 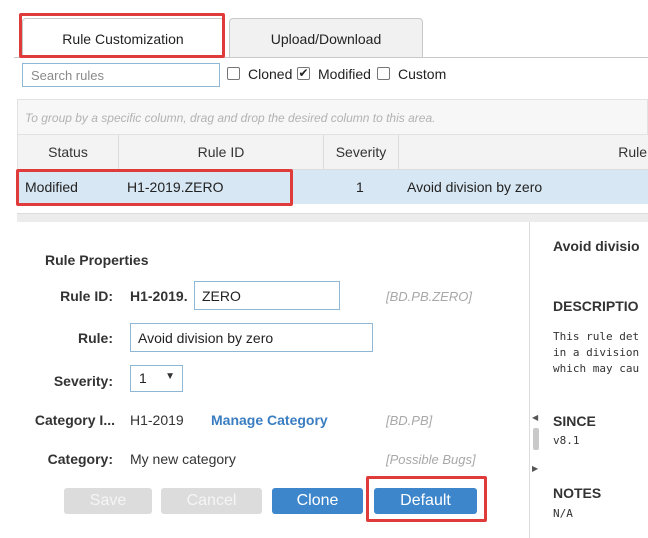 What do you see at coordinates (577, 493) in the screenshot?
I see `doc-notes-heading: NOTES` at bounding box center [577, 493].